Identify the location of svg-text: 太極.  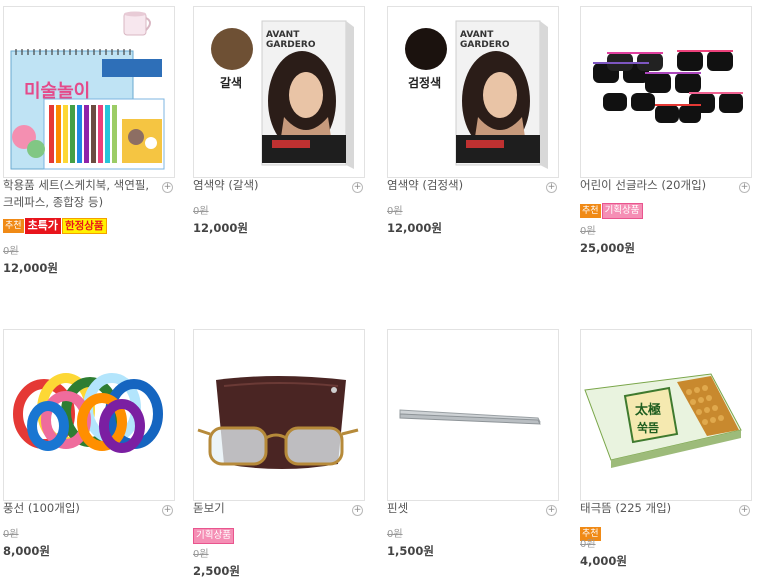
(647, 410).